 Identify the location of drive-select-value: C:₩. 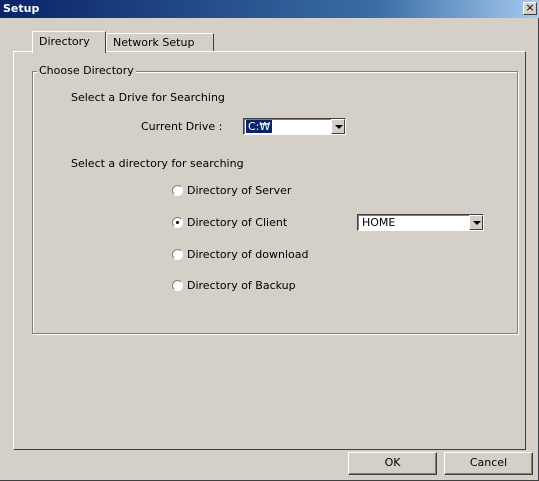
(259, 126).